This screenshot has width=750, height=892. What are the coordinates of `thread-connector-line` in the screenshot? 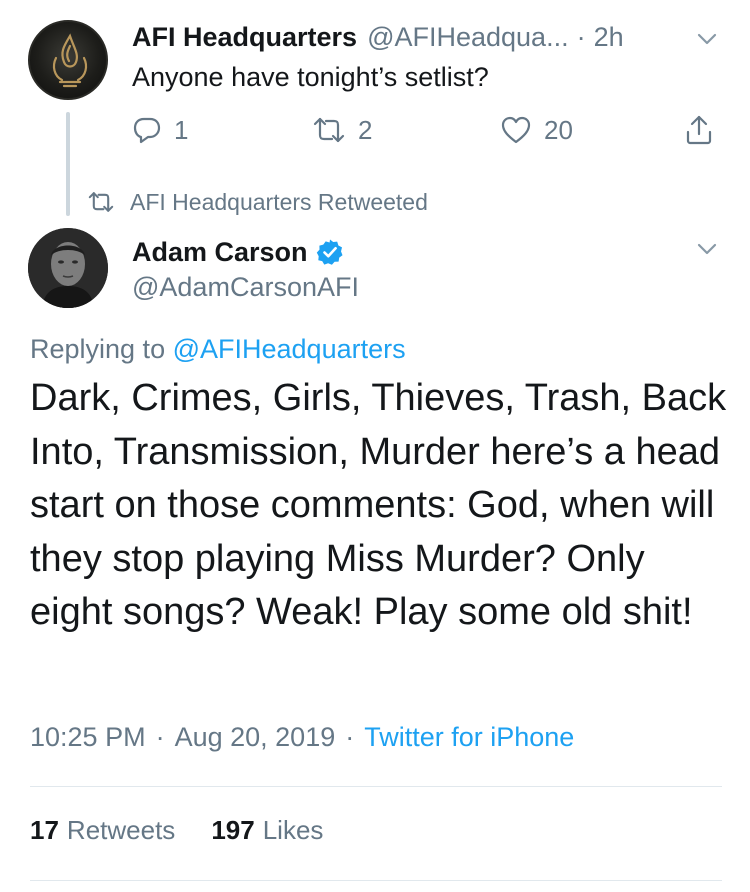 It's located at (68, 164).